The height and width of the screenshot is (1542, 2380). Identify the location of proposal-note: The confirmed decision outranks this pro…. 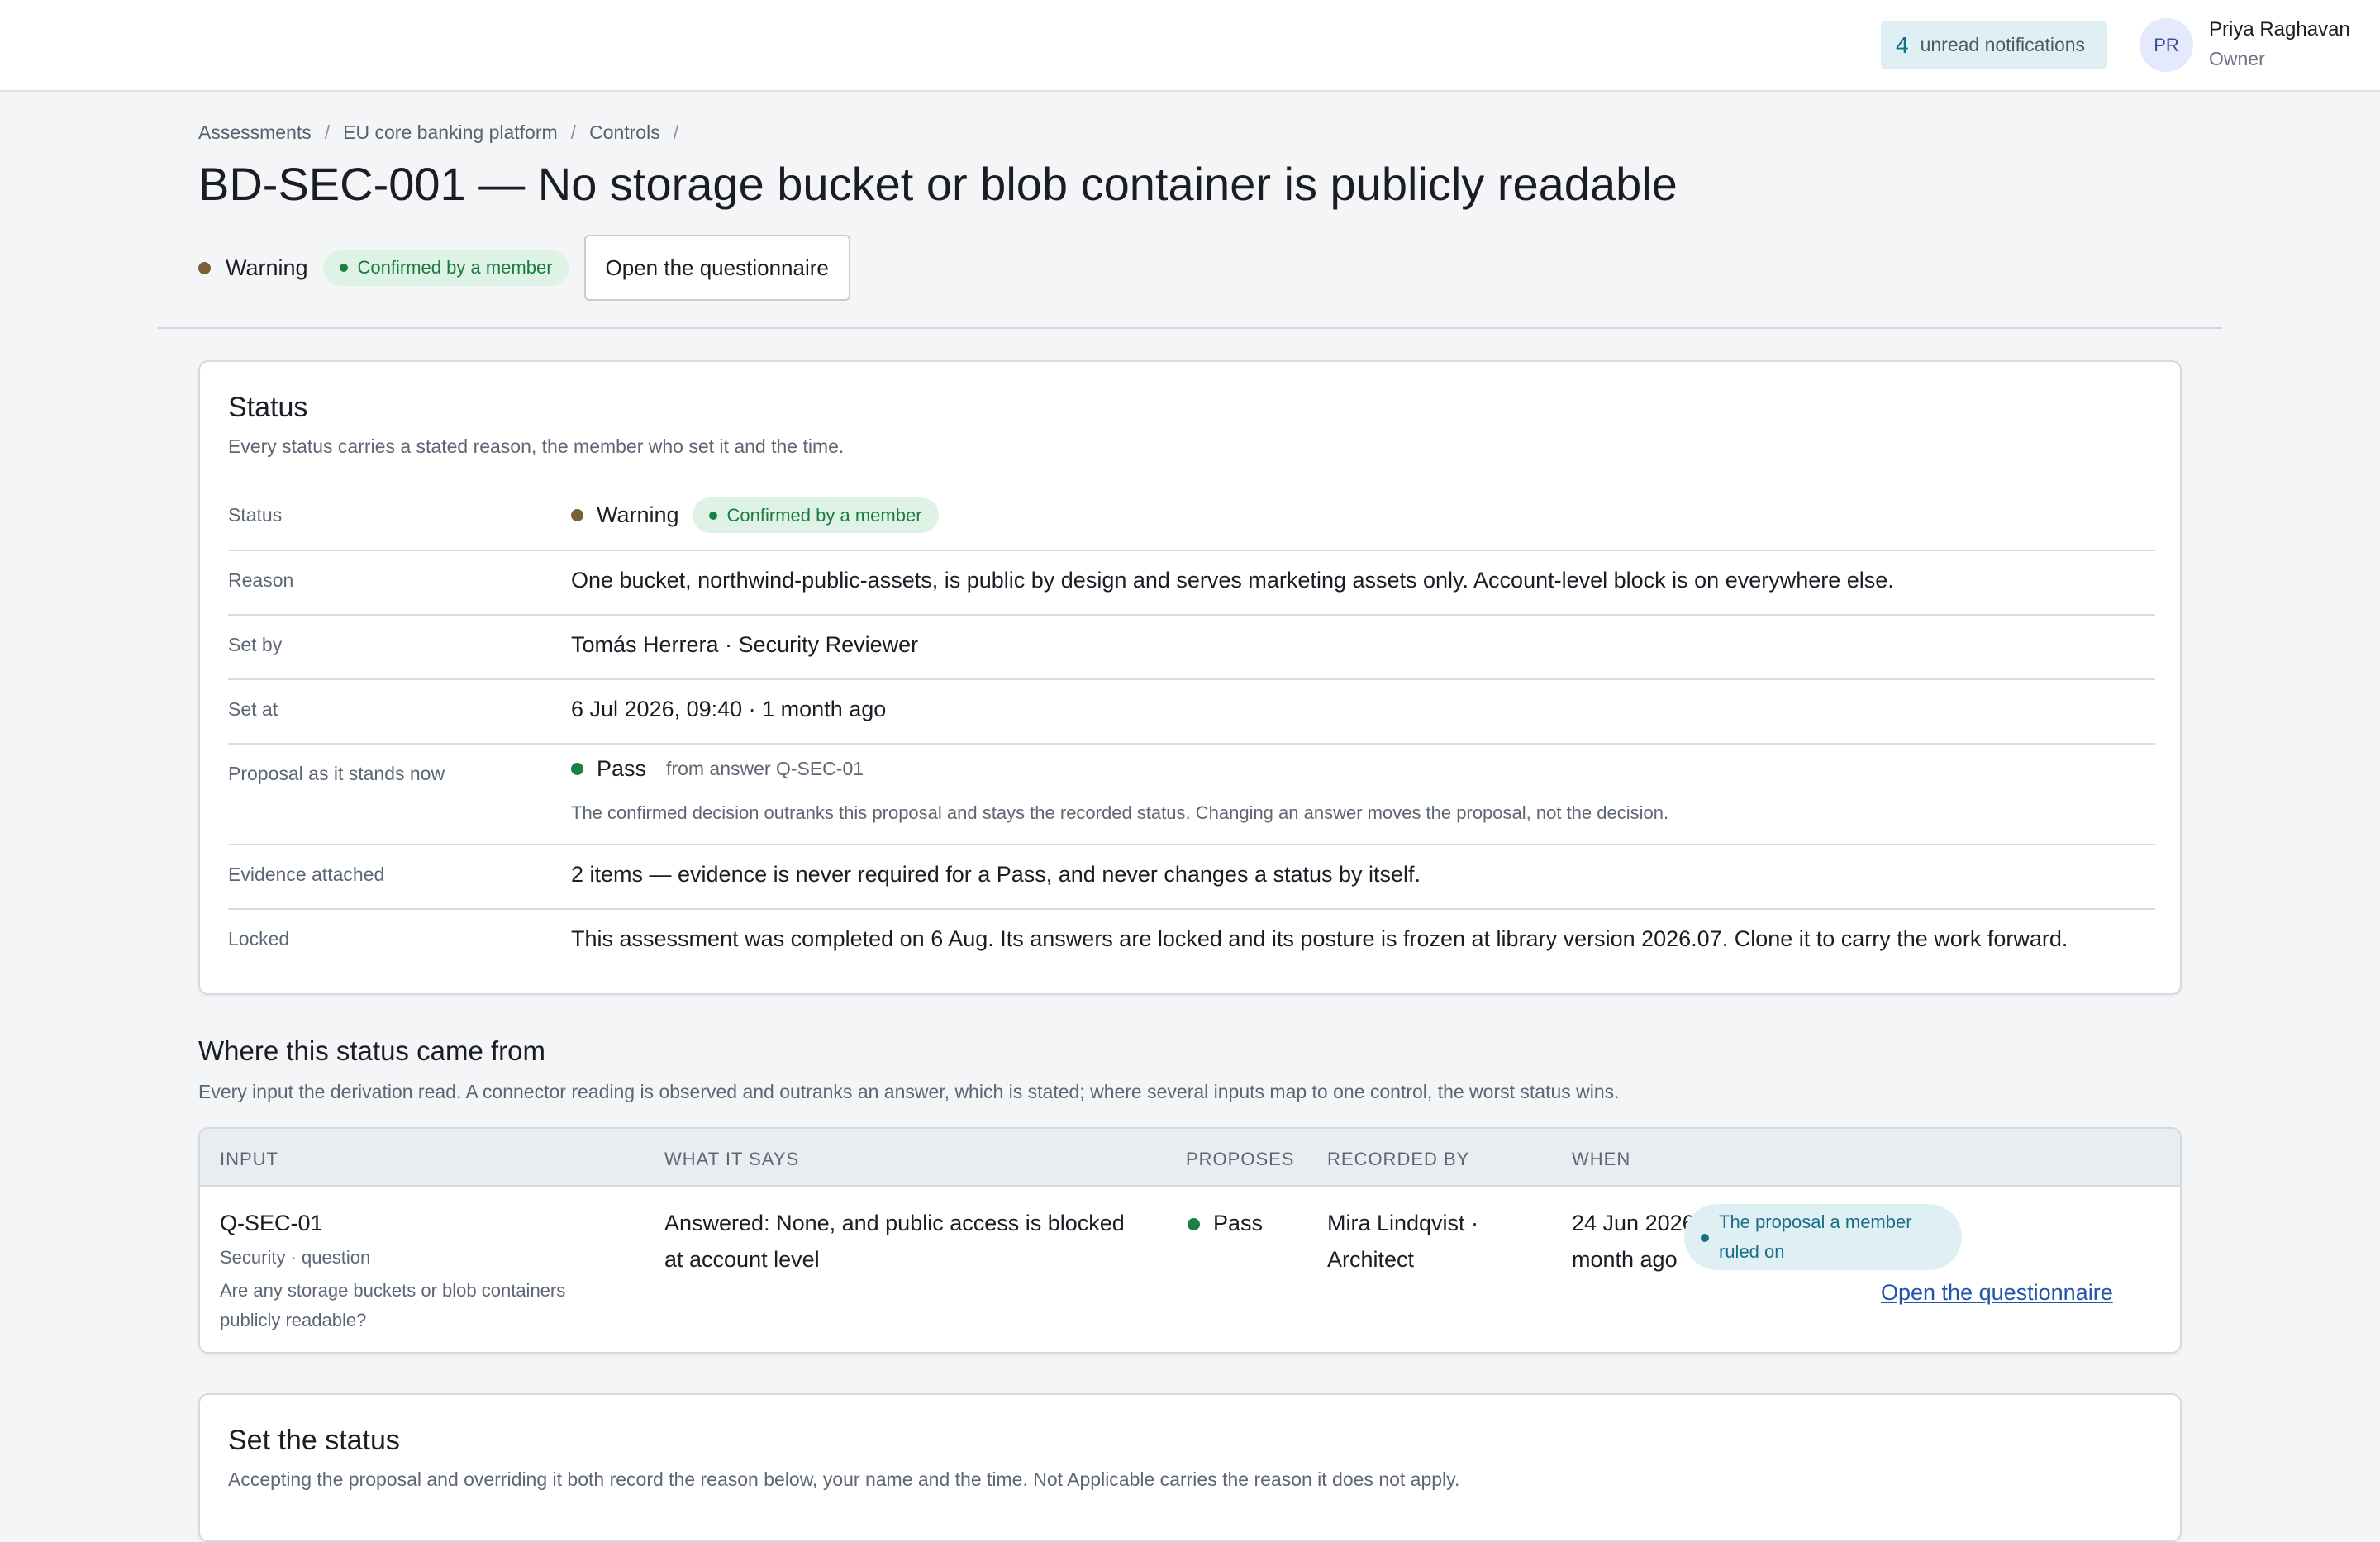
(1120, 812).